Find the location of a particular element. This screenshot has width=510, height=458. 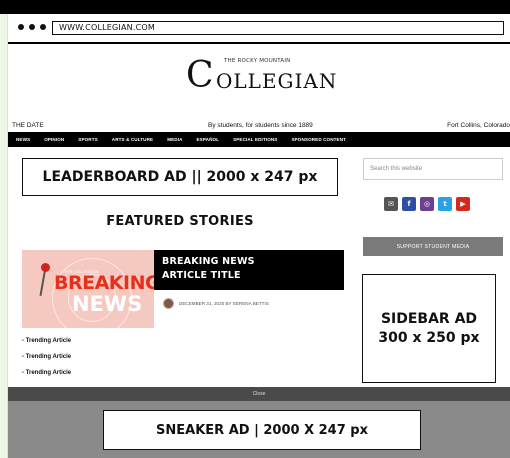

email-icon: ✉ is located at coordinates (391, 204).